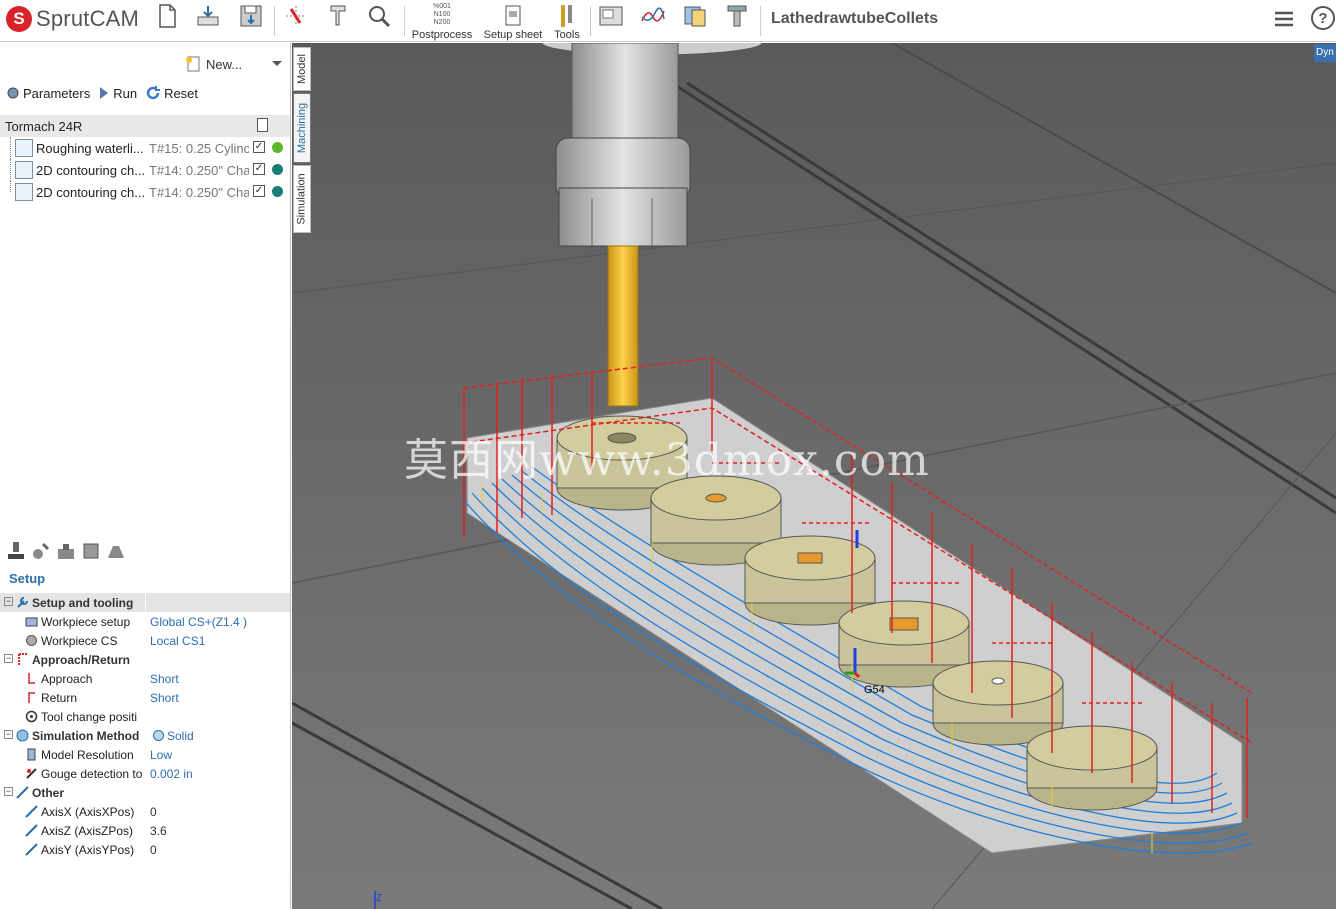  I want to click on property-group-approach-return: − Approach/Return, so click(145, 659).